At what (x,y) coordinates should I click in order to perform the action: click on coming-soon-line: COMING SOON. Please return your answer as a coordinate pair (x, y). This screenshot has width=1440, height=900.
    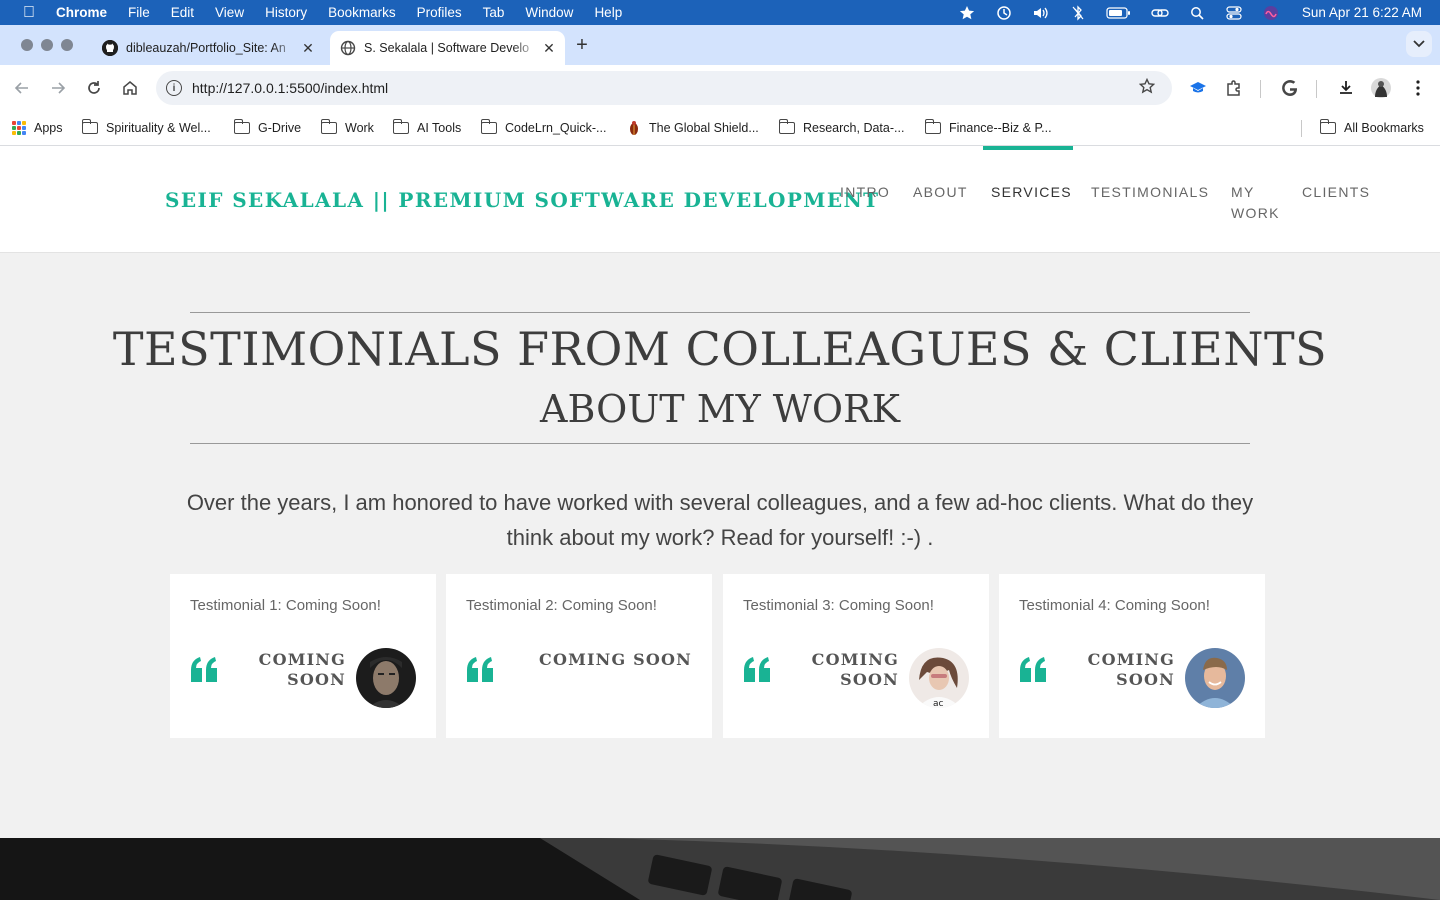
    Looking at the image, I should click on (615, 659).